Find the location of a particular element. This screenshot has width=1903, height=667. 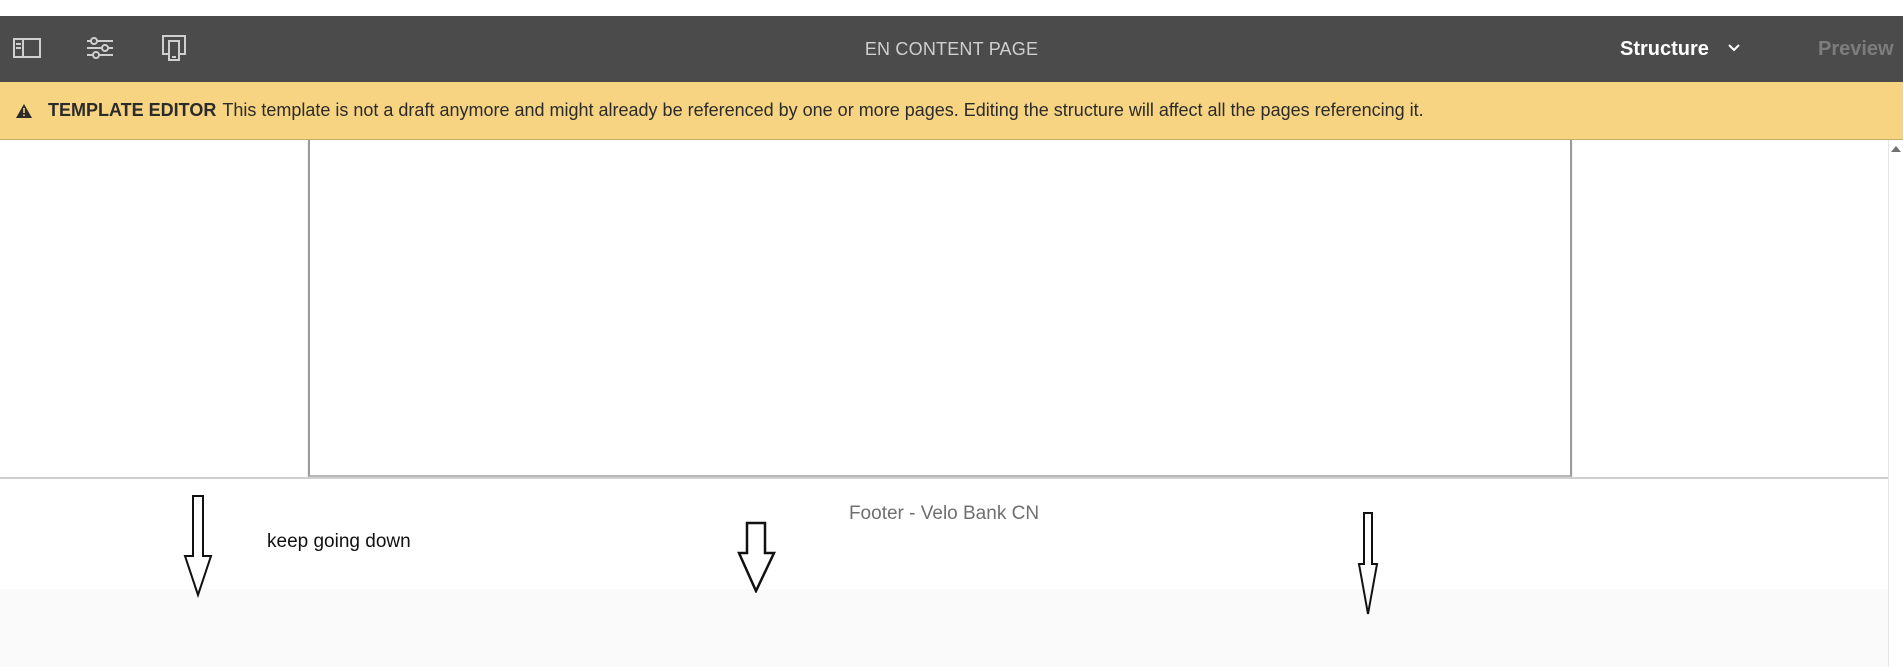

window-top-strip is located at coordinates (951, 8).